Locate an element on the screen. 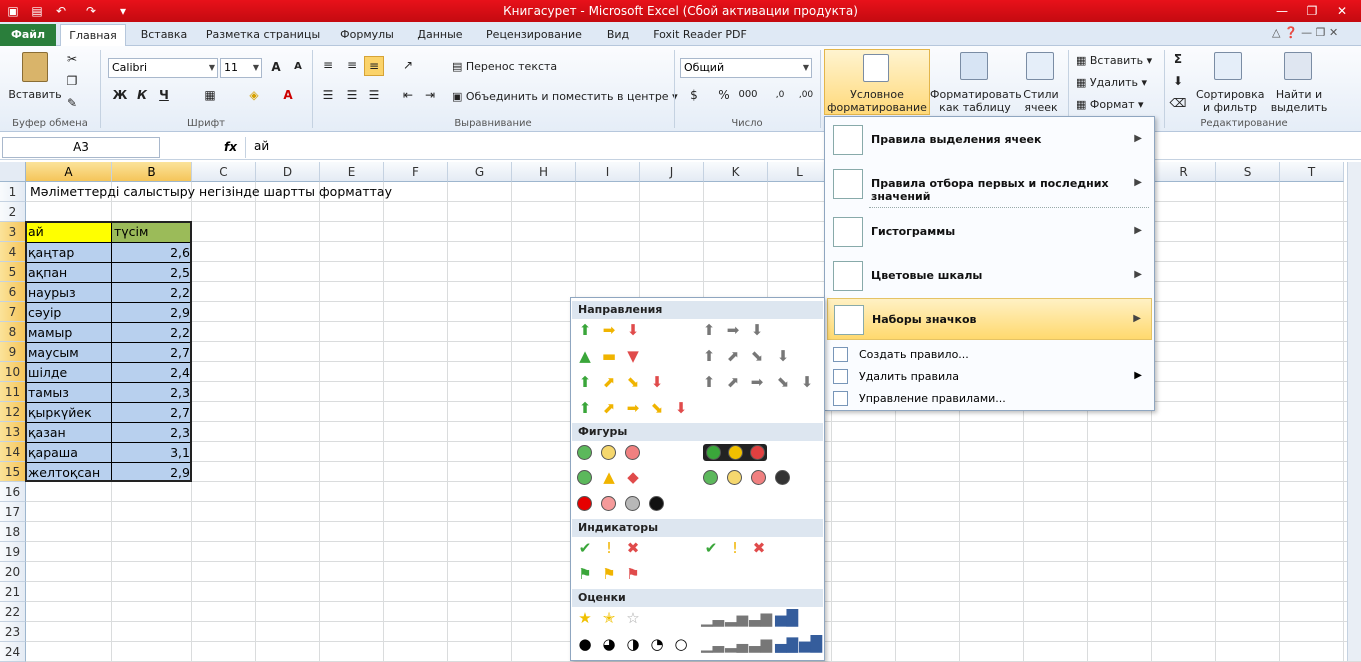 Image resolution: width=1361 pixels, height=662 pixels. tab-review: Рецензирование is located at coordinates (534, 36).